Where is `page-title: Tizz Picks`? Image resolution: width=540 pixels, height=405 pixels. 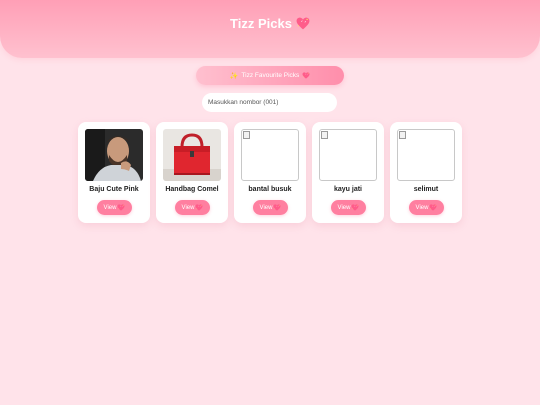
page-title: Tizz Picks is located at coordinates (270, 23).